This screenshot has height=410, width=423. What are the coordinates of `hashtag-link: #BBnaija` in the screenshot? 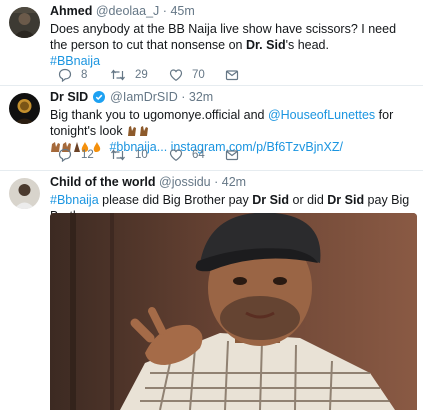 It's located at (75, 61).